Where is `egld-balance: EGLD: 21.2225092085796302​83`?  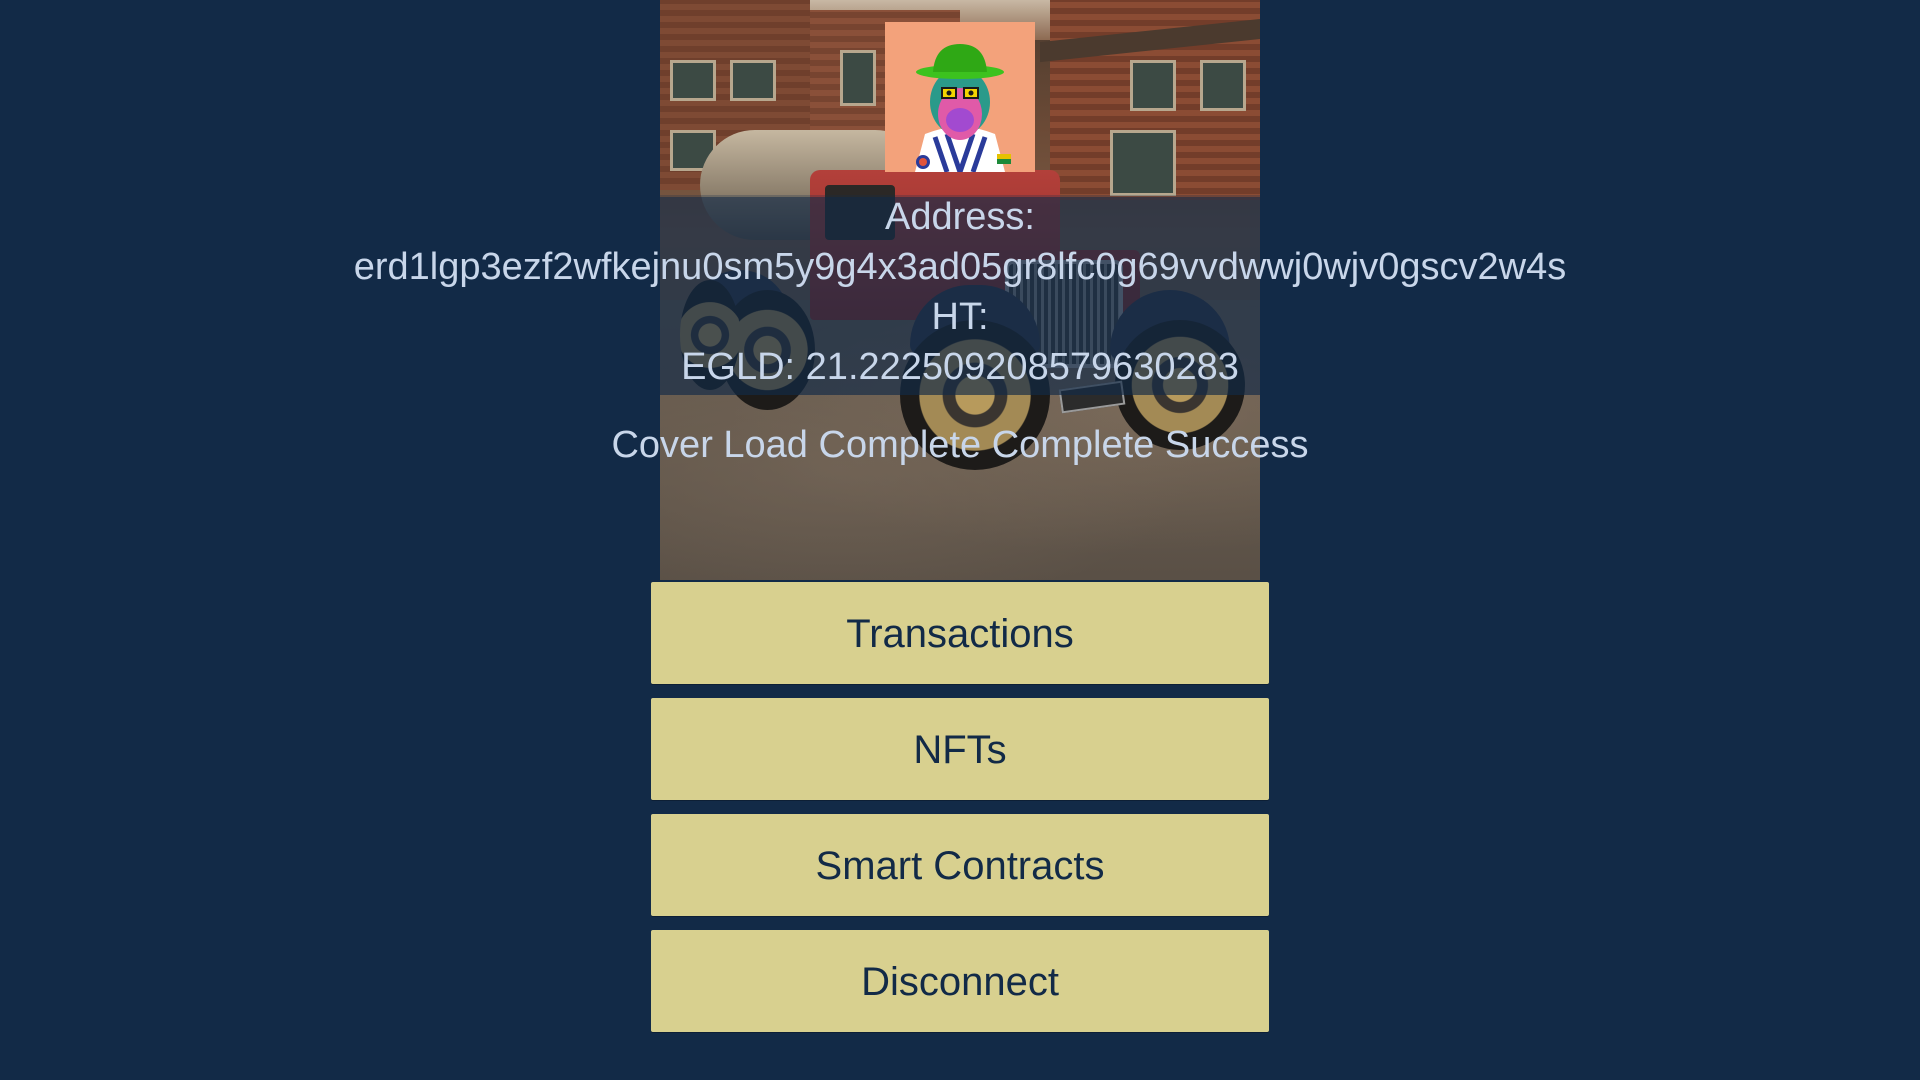 egld-balance: EGLD: 21.2225092085796302​83 is located at coordinates (960, 367).